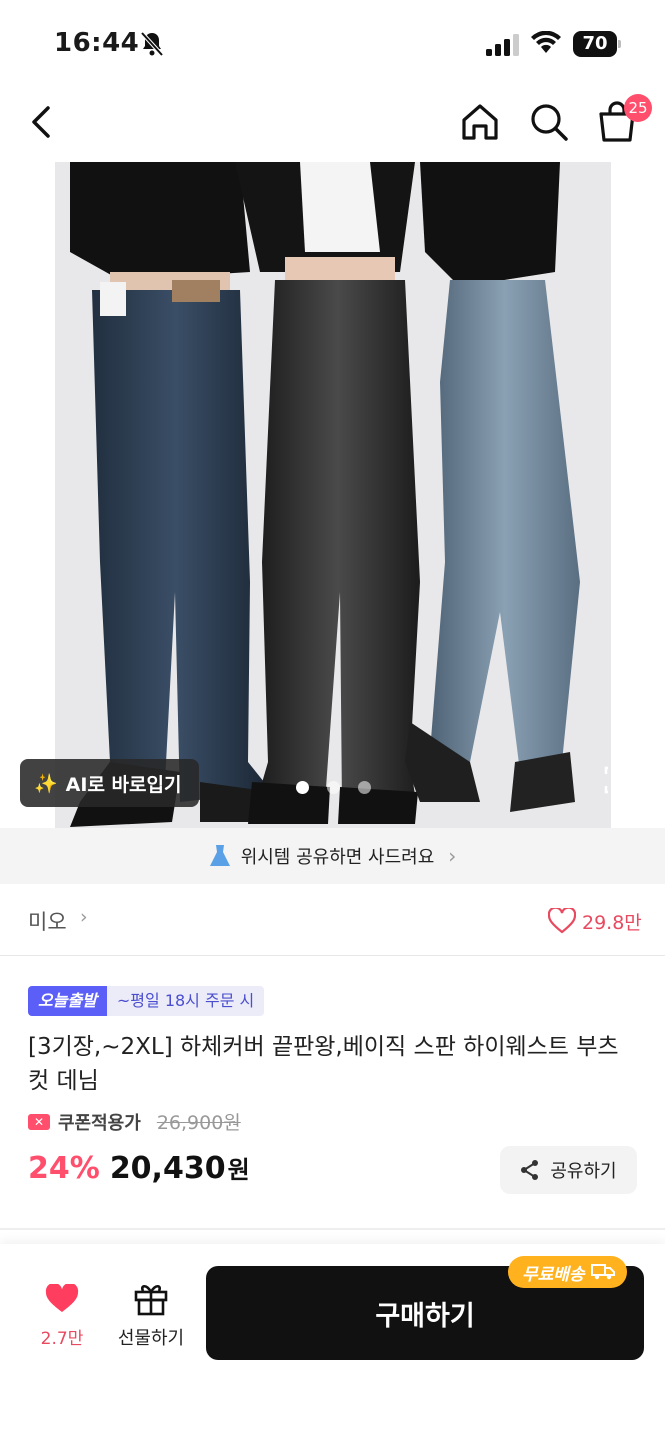 This screenshot has height=1440, width=665. I want to click on share-label: 공유하기, so click(583, 1171).